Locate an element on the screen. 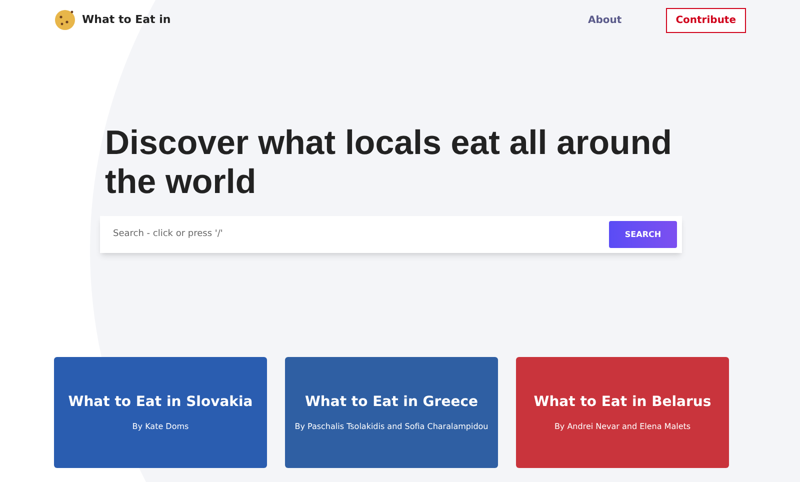 This screenshot has width=800, height=482. destination-card: What to Eat in Slovakia By Kate Doms is located at coordinates (160, 412).